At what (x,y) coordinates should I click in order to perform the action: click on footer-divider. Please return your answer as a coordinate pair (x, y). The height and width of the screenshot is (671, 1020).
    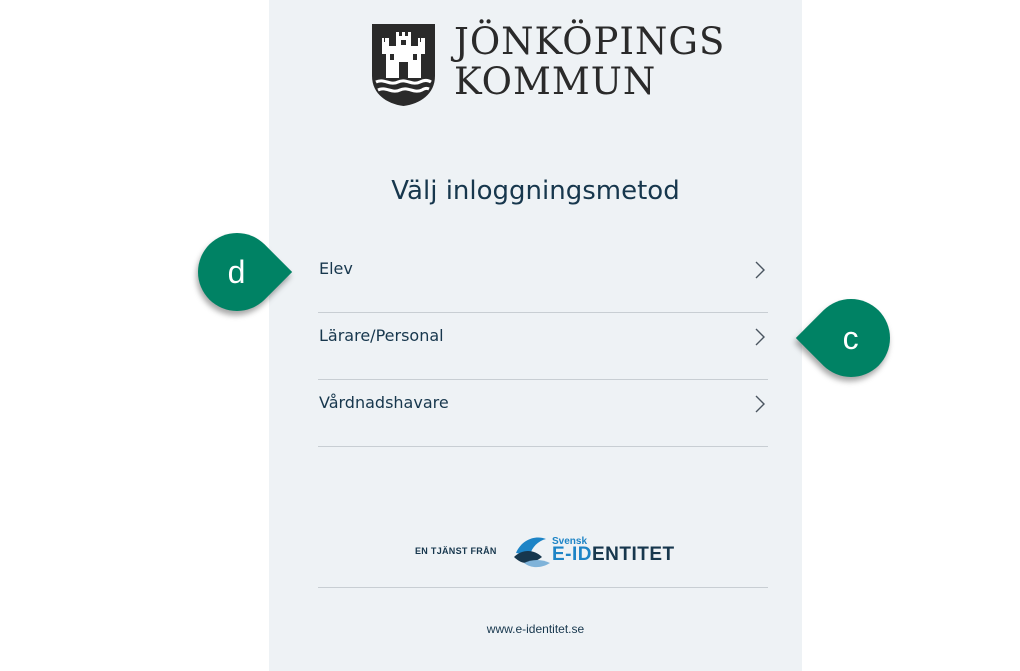
    Looking at the image, I should click on (543, 587).